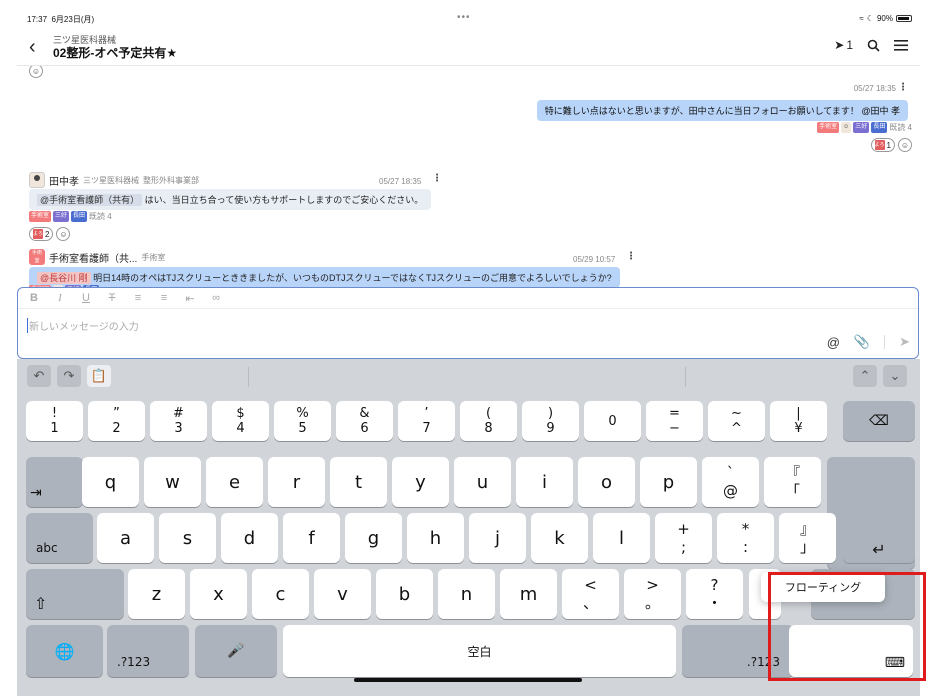  I want to click on key-extra: 『「, so click(792, 482).